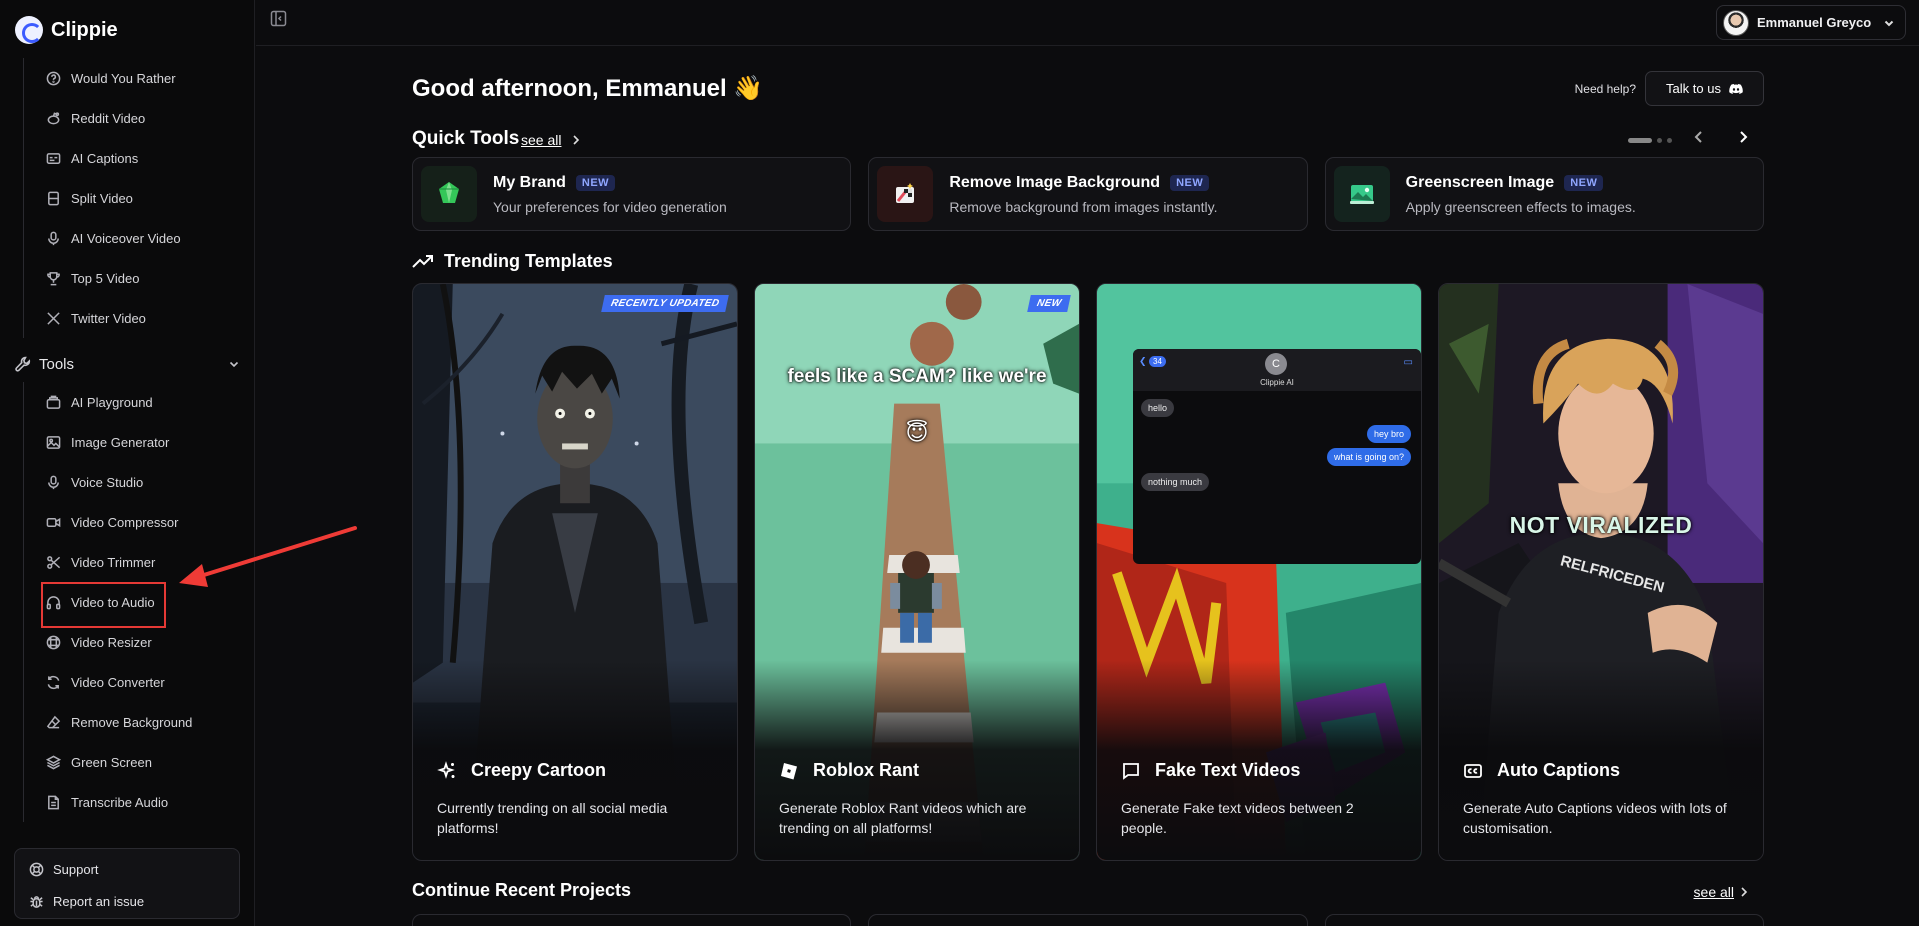 The height and width of the screenshot is (926, 1919). Describe the element at coordinates (789, 770) in the screenshot. I see `roblox-icon` at that location.